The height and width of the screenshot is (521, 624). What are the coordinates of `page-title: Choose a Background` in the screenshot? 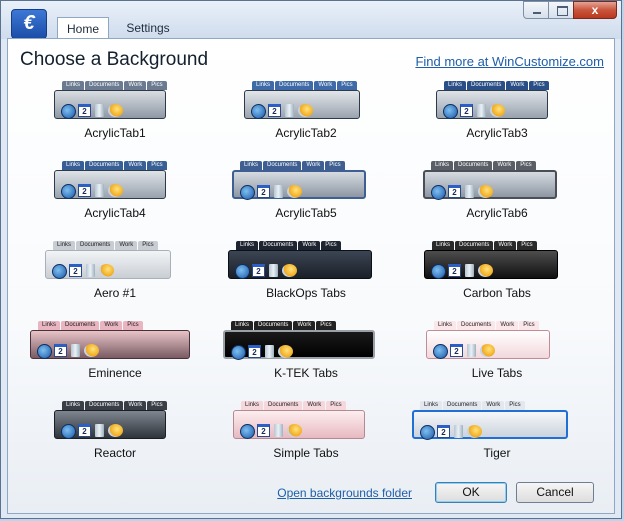 It's located at (114, 59).